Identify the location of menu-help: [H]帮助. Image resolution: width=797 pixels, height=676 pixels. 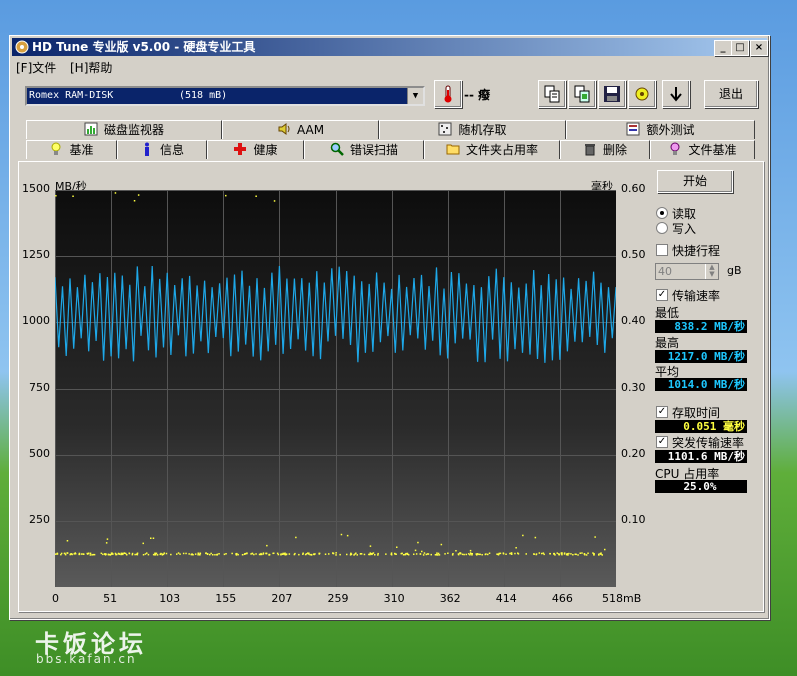
(91, 67).